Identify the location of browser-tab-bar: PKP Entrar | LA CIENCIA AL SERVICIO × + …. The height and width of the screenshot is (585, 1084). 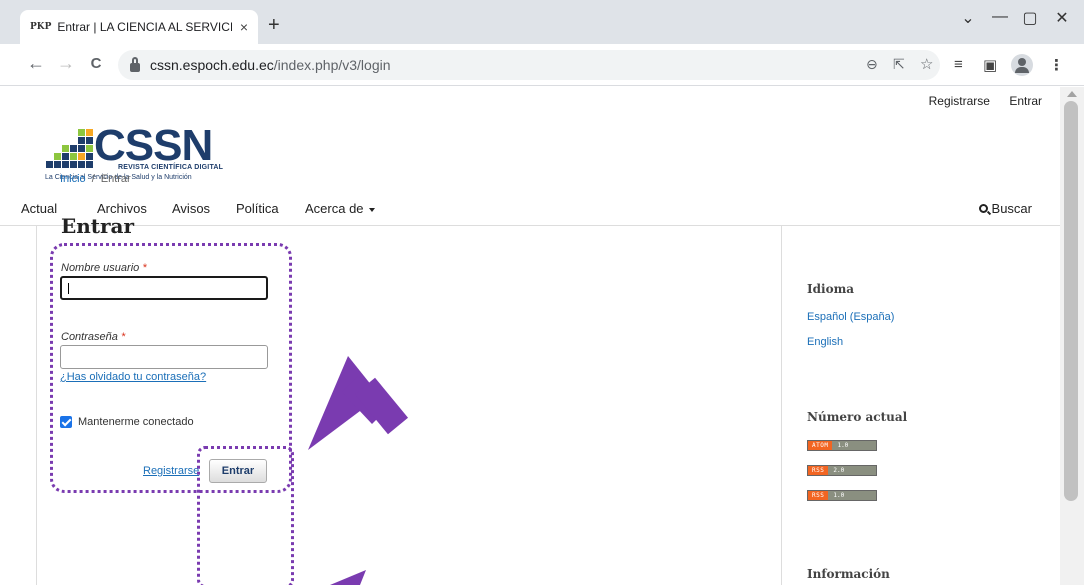
(542, 22).